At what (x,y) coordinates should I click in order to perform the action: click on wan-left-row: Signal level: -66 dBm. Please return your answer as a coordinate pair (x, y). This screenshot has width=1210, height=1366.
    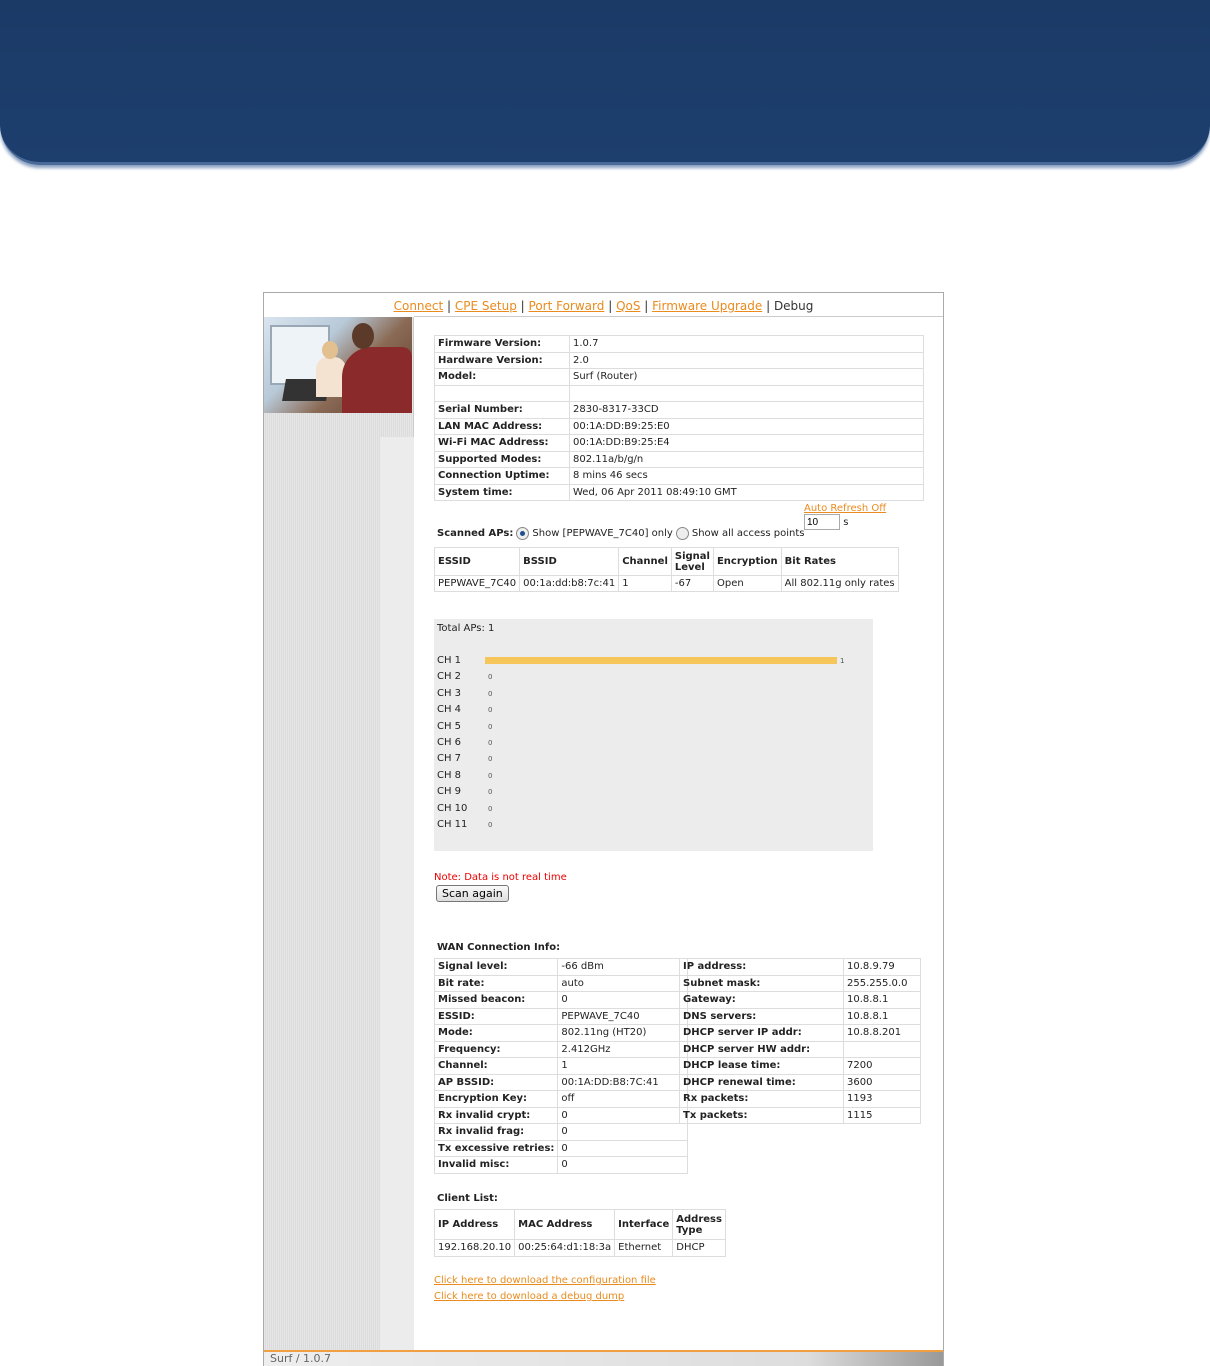
    Looking at the image, I should click on (561, 967).